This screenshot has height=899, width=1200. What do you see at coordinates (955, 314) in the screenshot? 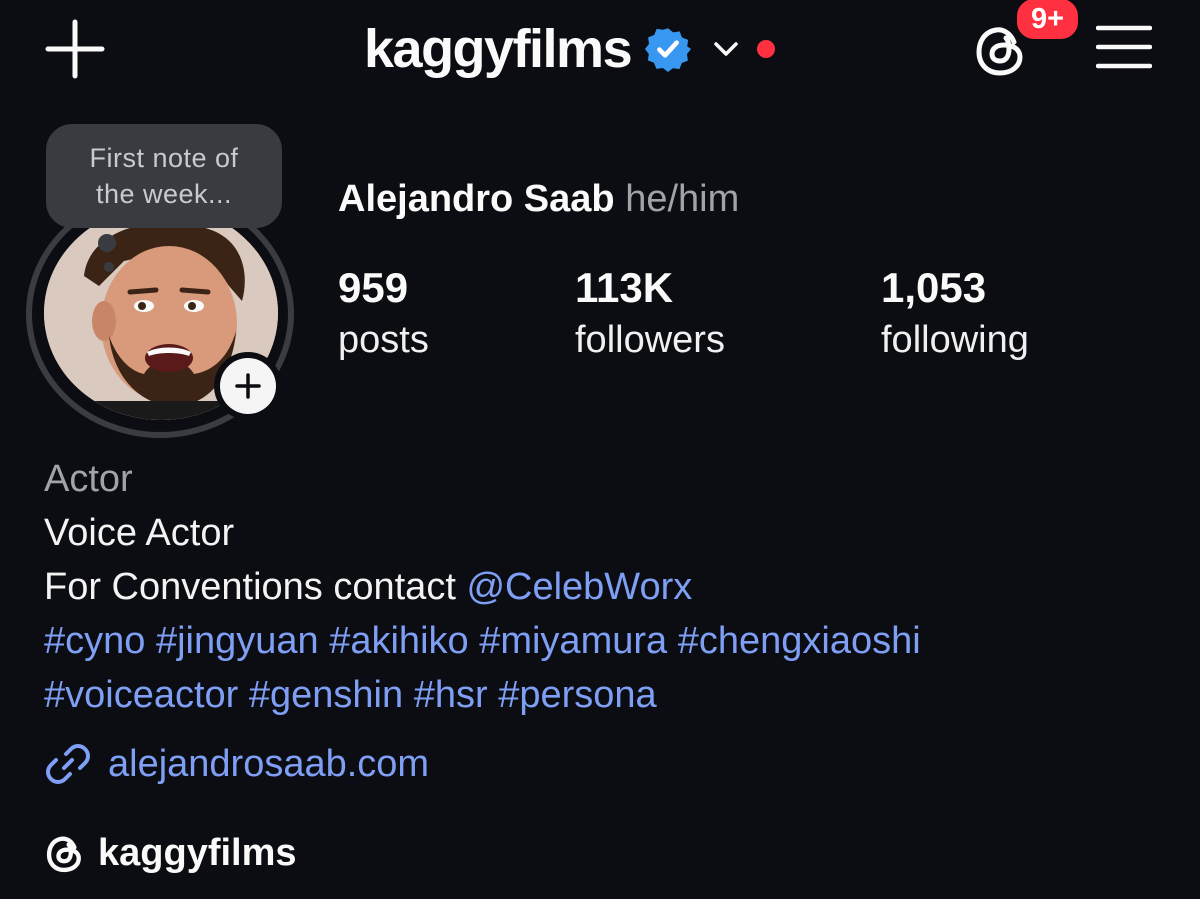
I see `stat-following: 1,053 following` at bounding box center [955, 314].